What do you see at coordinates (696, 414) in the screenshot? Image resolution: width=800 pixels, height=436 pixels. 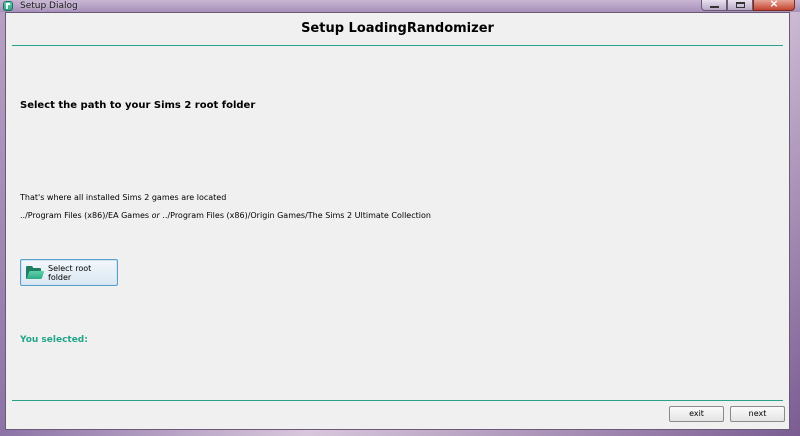 I see `exit-button: exit` at bounding box center [696, 414].